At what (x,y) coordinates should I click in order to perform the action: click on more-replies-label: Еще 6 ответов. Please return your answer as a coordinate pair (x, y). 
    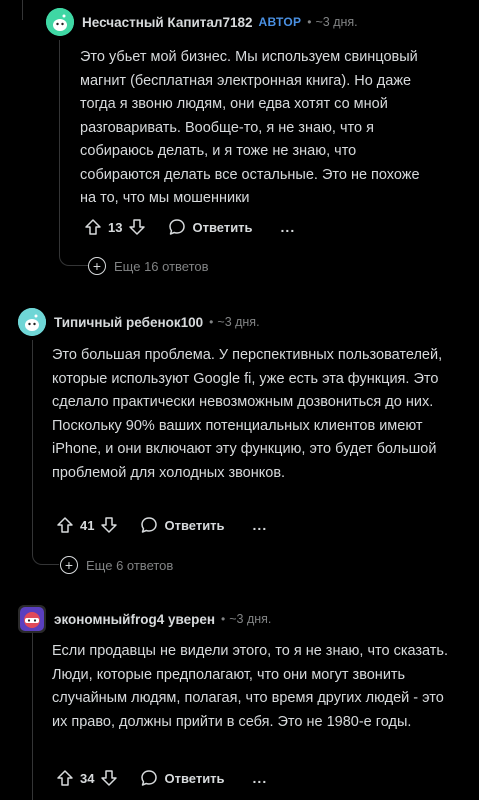
    Looking at the image, I should click on (130, 565).